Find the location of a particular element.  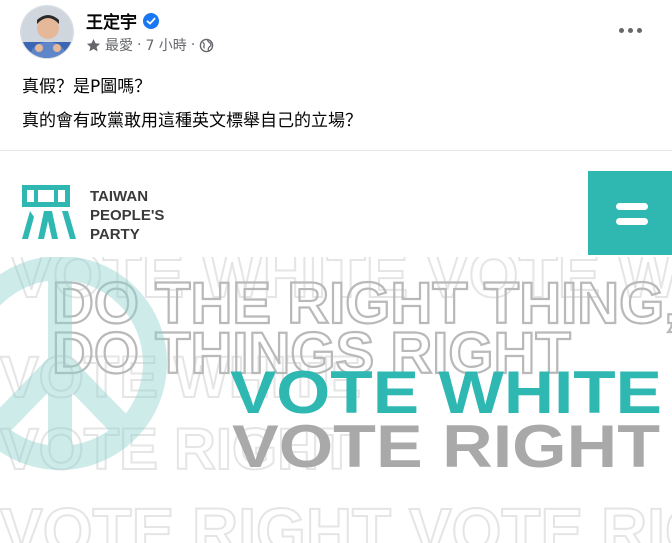

post-text-line-1: 真假？是P圖嗎？ is located at coordinates (87, 87).